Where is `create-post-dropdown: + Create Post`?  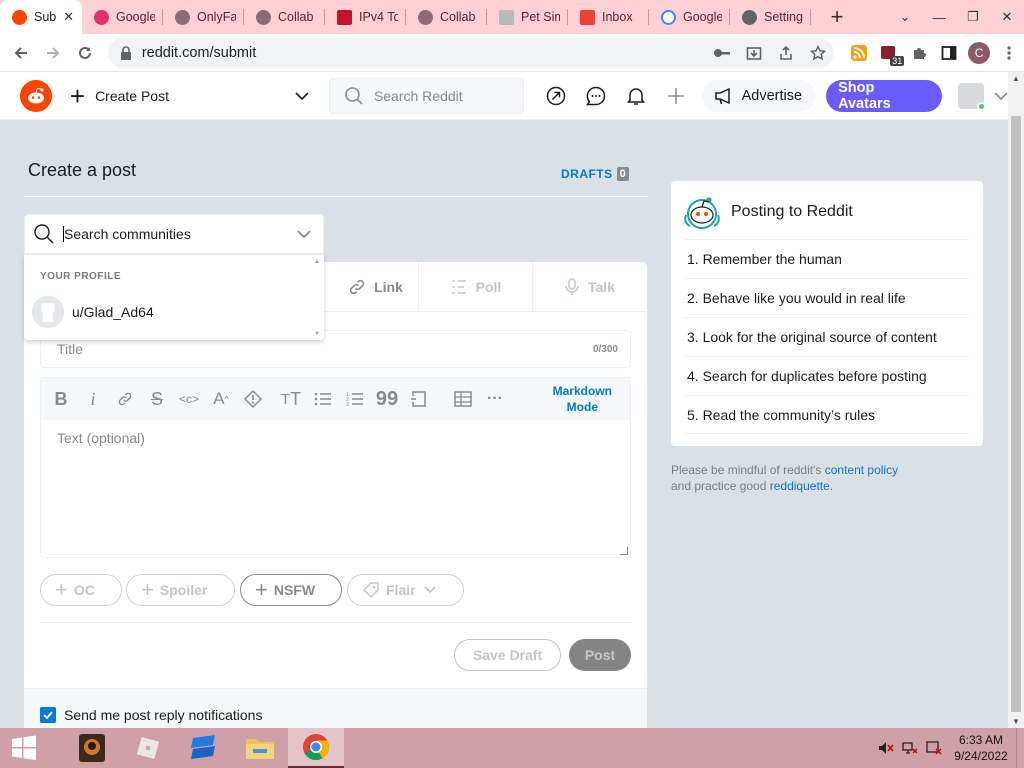 create-post-dropdown: + Create Post is located at coordinates (189, 96).